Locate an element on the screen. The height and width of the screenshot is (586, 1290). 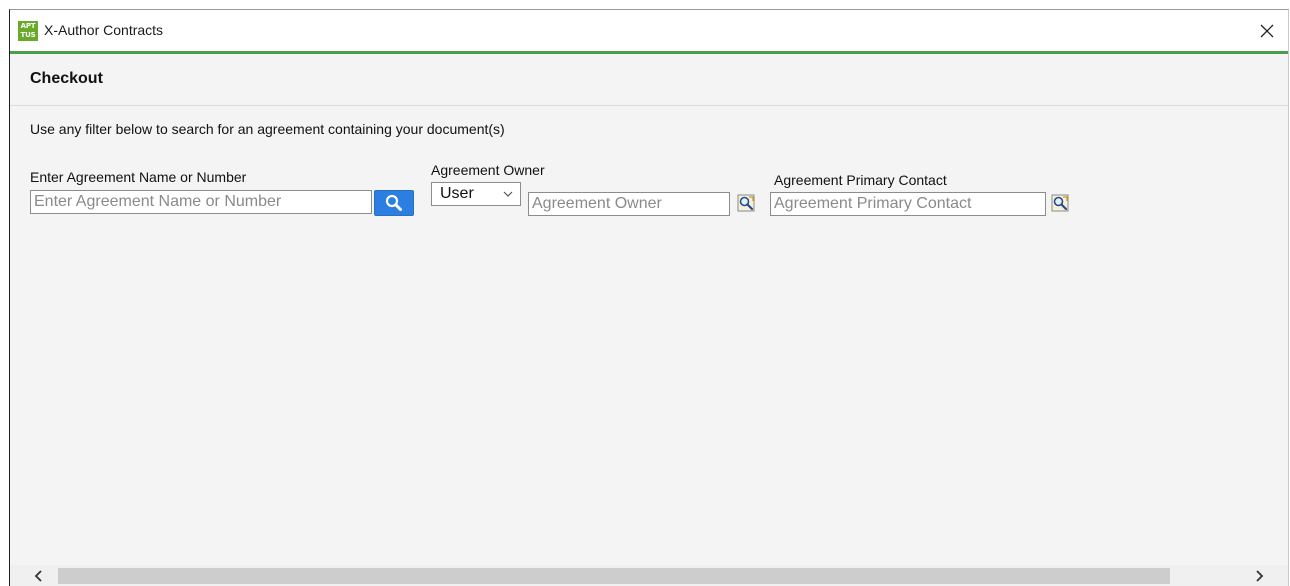
close-button is located at coordinates (1267, 31).